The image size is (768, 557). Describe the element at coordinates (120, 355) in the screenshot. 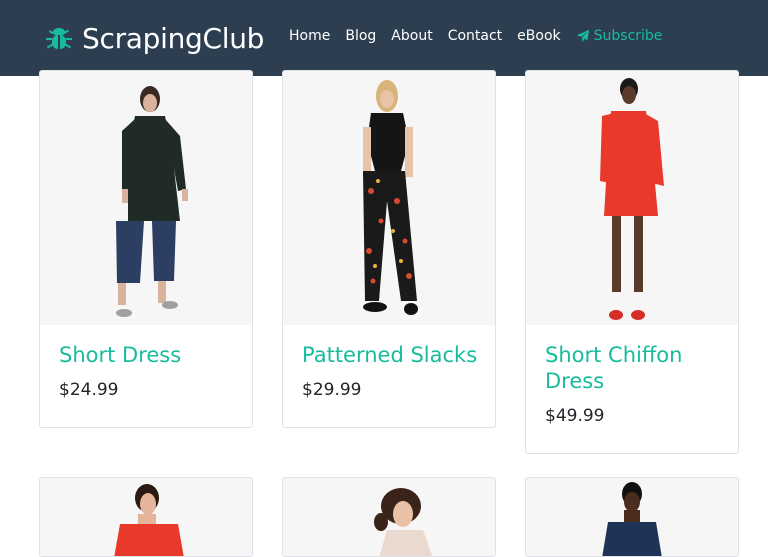

I see `product-title: Short Dress` at that location.